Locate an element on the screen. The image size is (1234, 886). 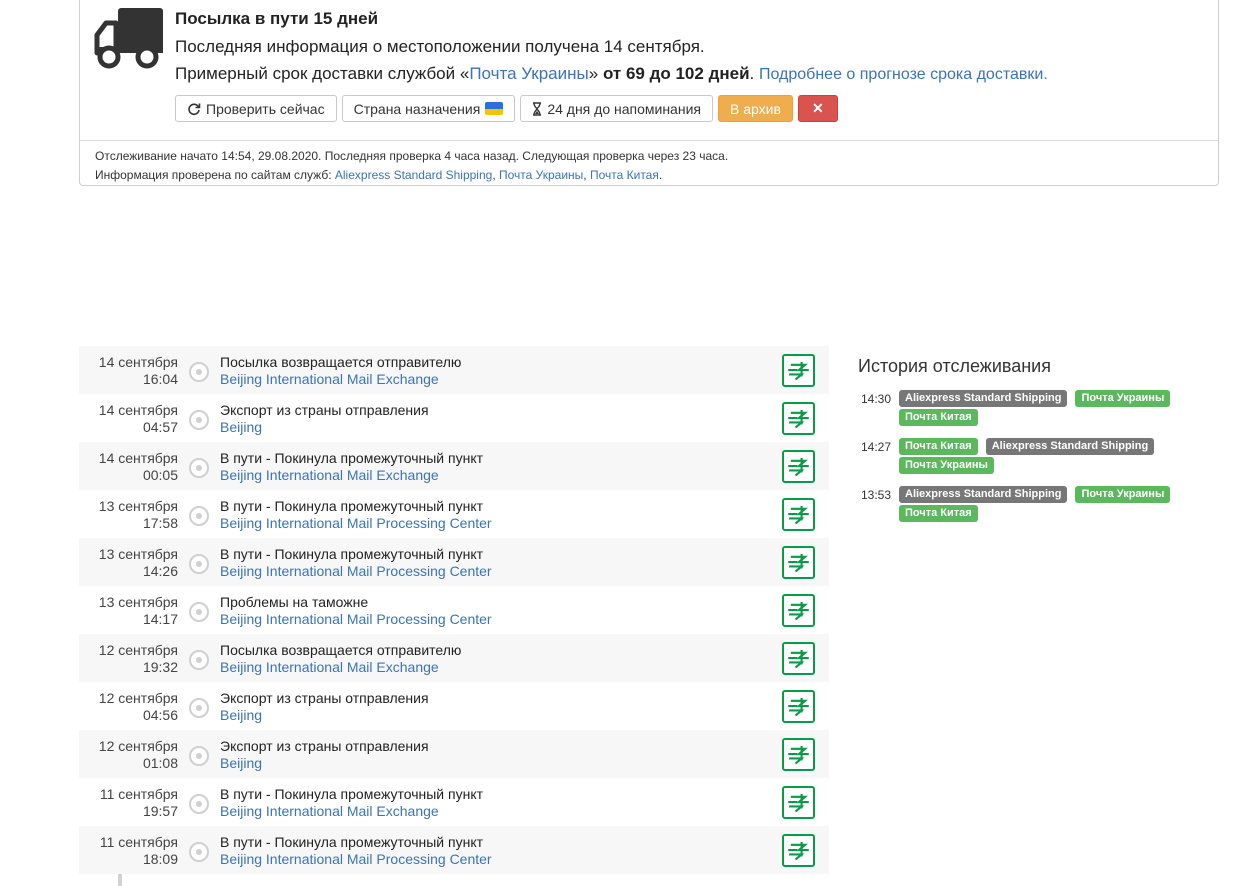
history-time: 14:27 is located at coordinates (876, 447).